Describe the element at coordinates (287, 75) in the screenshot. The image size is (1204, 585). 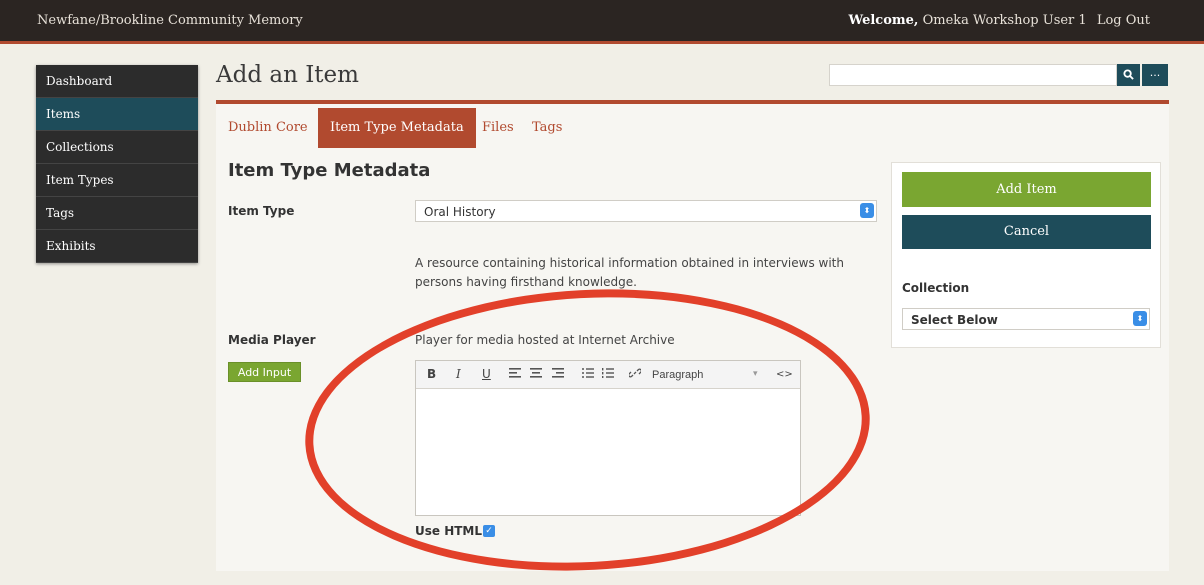
I see `page-title: Add an Item` at that location.